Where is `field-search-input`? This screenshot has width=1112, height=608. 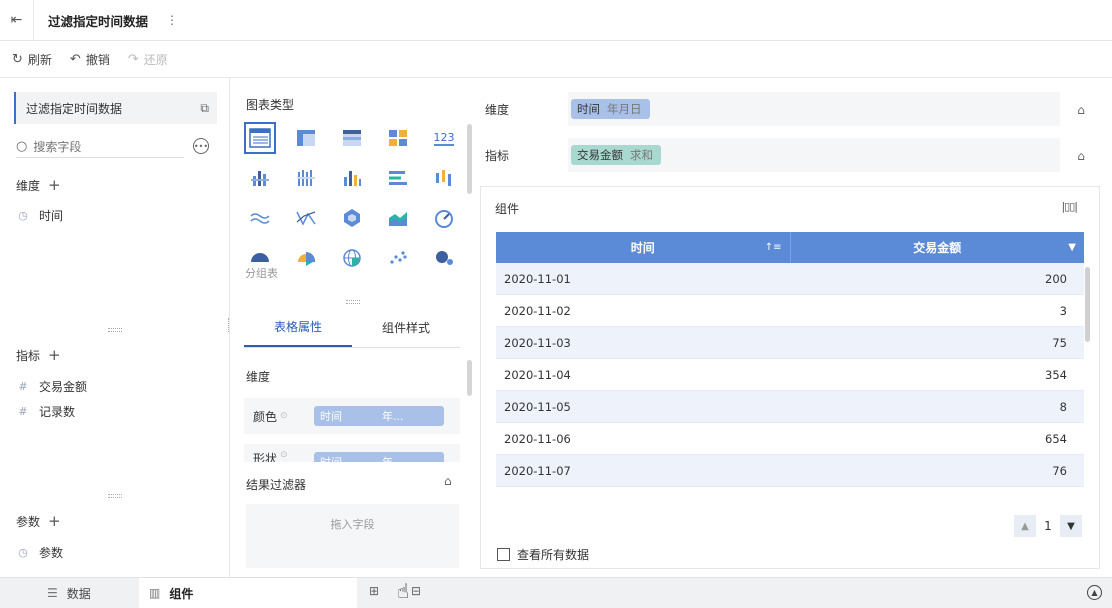
field-search-input is located at coordinates (103, 146).